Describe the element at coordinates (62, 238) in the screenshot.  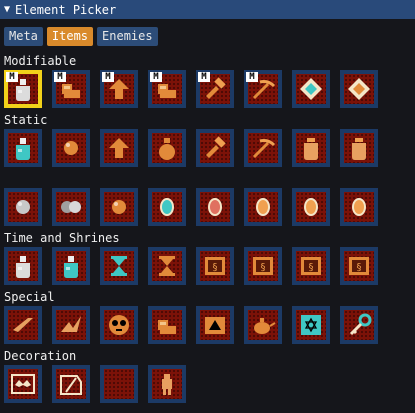
I see `section-label-time-and-shrines: Time and Shrines` at that location.